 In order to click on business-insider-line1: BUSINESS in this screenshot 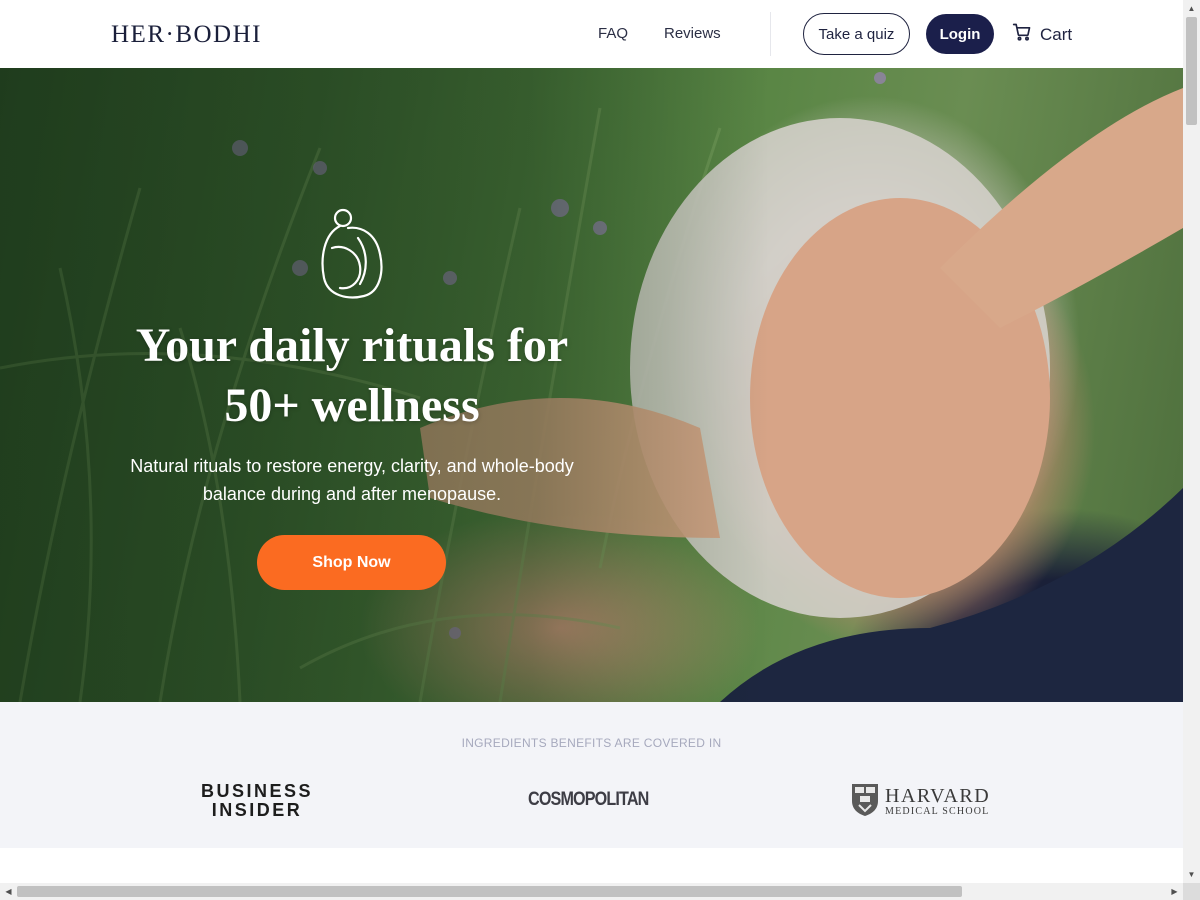, I will do `click(257, 791)`.